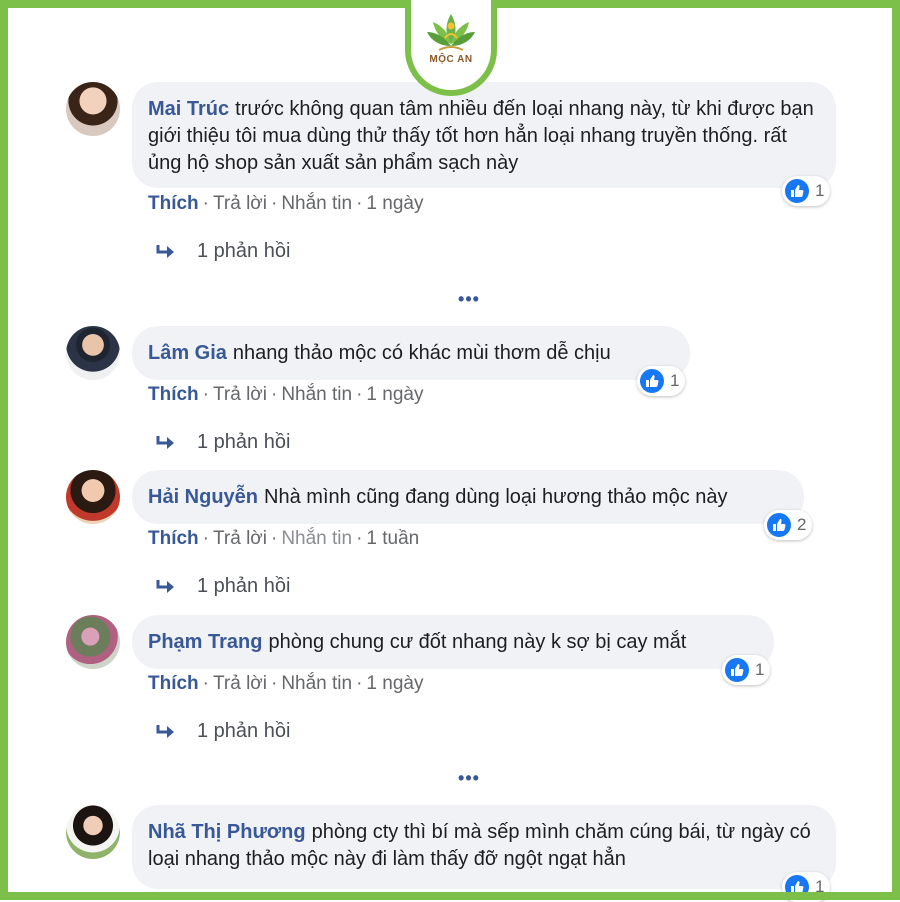 The height and width of the screenshot is (902, 900). Describe the element at coordinates (205, 642) in the screenshot. I see `commenter-name: Phạm Trang` at that location.